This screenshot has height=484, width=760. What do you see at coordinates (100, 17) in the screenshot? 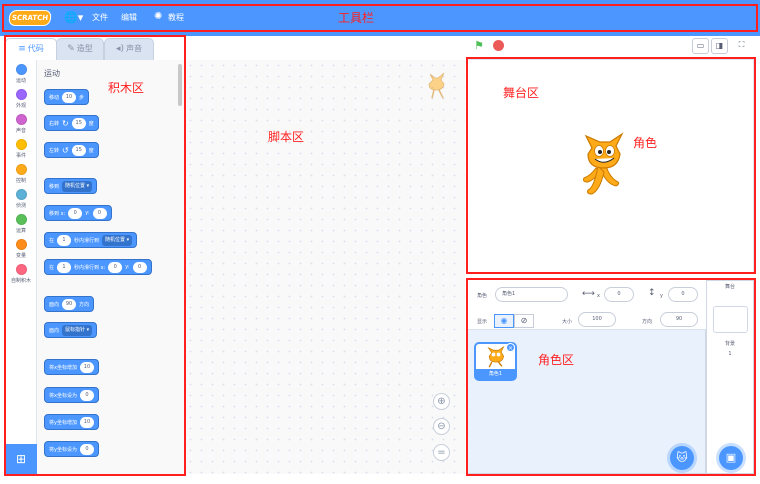
I see `file-menu: 文件` at bounding box center [100, 17].